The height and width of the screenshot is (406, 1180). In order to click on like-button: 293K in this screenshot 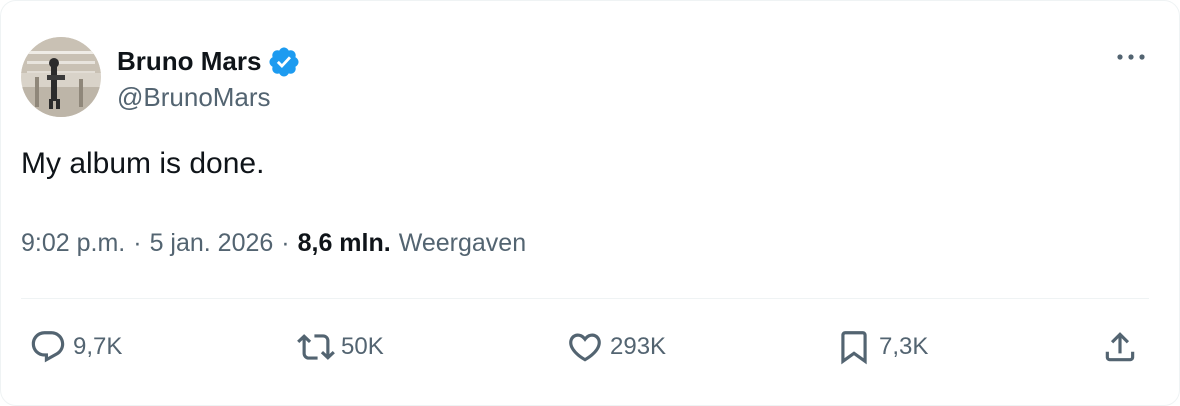, I will do `click(616, 347)`.